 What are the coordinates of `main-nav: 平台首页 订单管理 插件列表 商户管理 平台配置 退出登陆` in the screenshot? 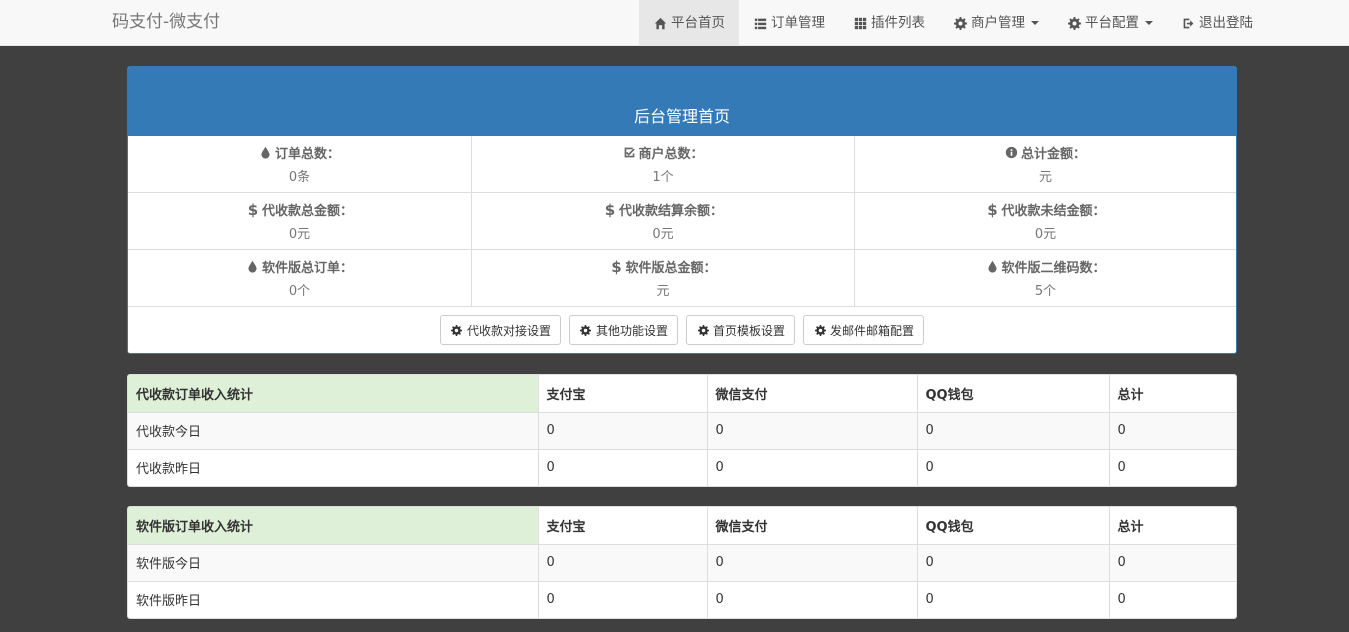 It's located at (953, 23).